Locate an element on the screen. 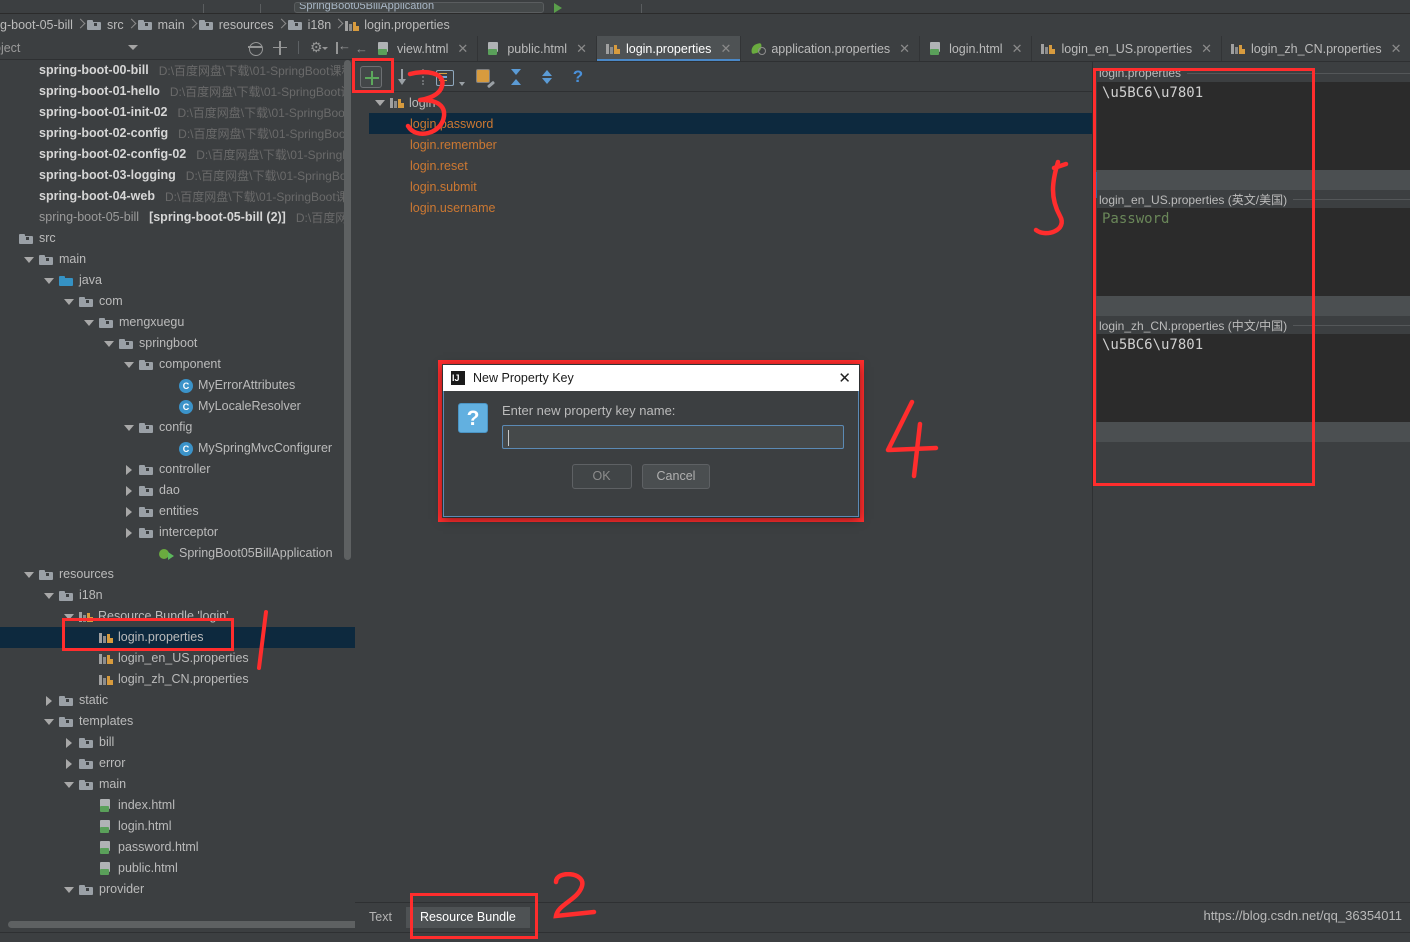  collapse-all-icon is located at coordinates (255, 48).